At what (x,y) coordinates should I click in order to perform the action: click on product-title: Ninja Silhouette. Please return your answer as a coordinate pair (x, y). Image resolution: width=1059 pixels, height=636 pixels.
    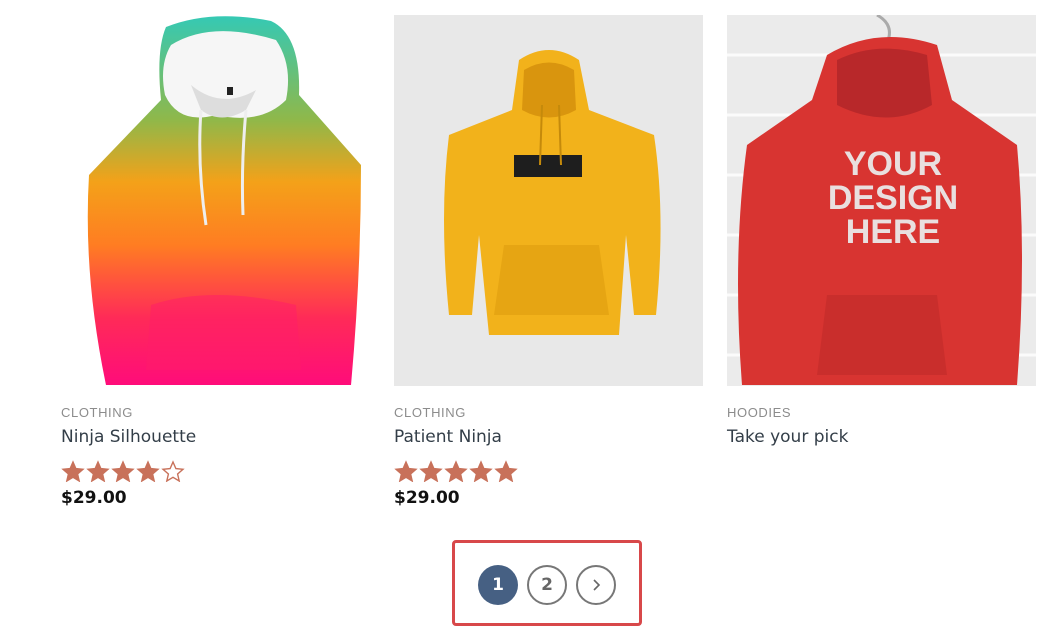
    Looking at the image, I should click on (215, 437).